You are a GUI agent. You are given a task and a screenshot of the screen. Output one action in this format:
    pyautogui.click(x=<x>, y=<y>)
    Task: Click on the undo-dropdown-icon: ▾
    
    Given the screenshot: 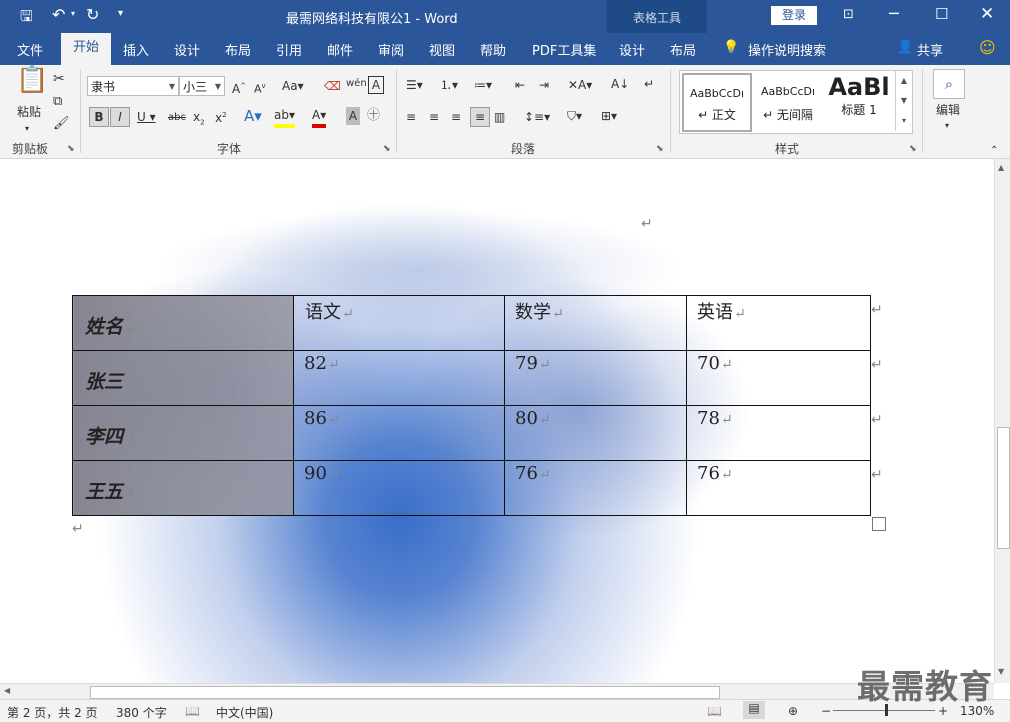 What is the action you would take?
    pyautogui.click(x=73, y=13)
    